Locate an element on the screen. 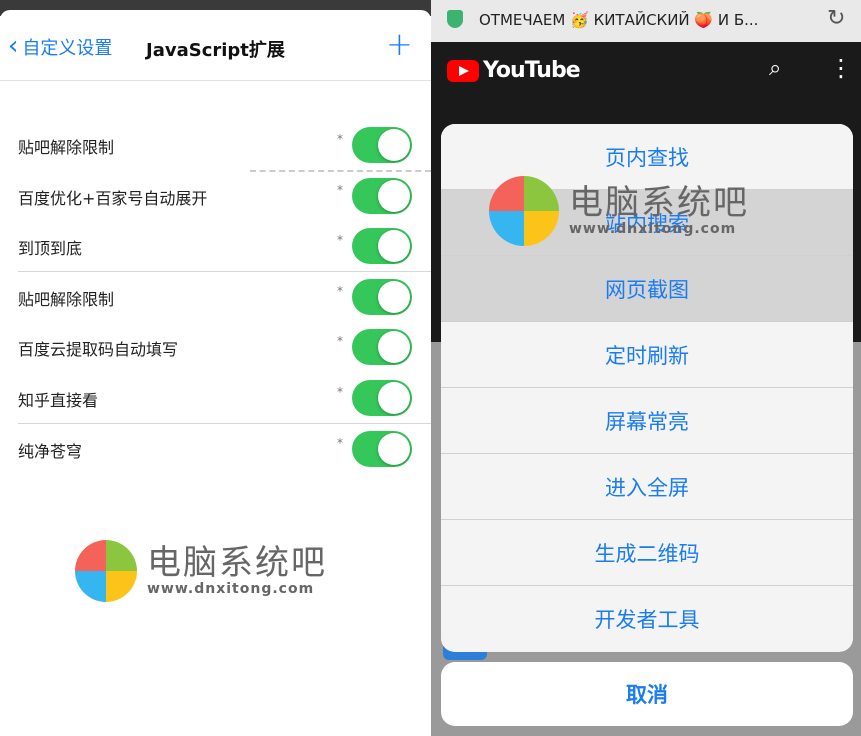 The height and width of the screenshot is (736, 861). youtube-text: YouTube is located at coordinates (532, 70).